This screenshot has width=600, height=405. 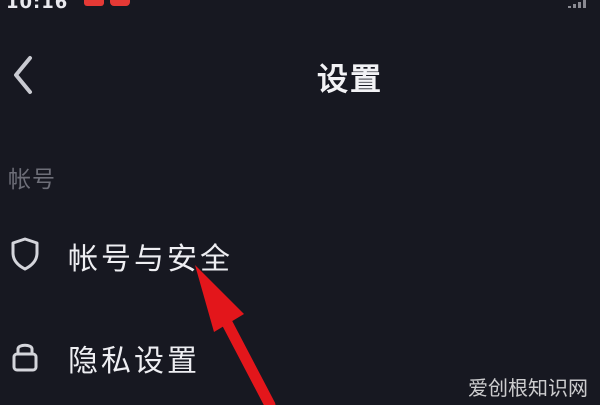 I want to click on page-title: 设置, so click(x=350, y=80).